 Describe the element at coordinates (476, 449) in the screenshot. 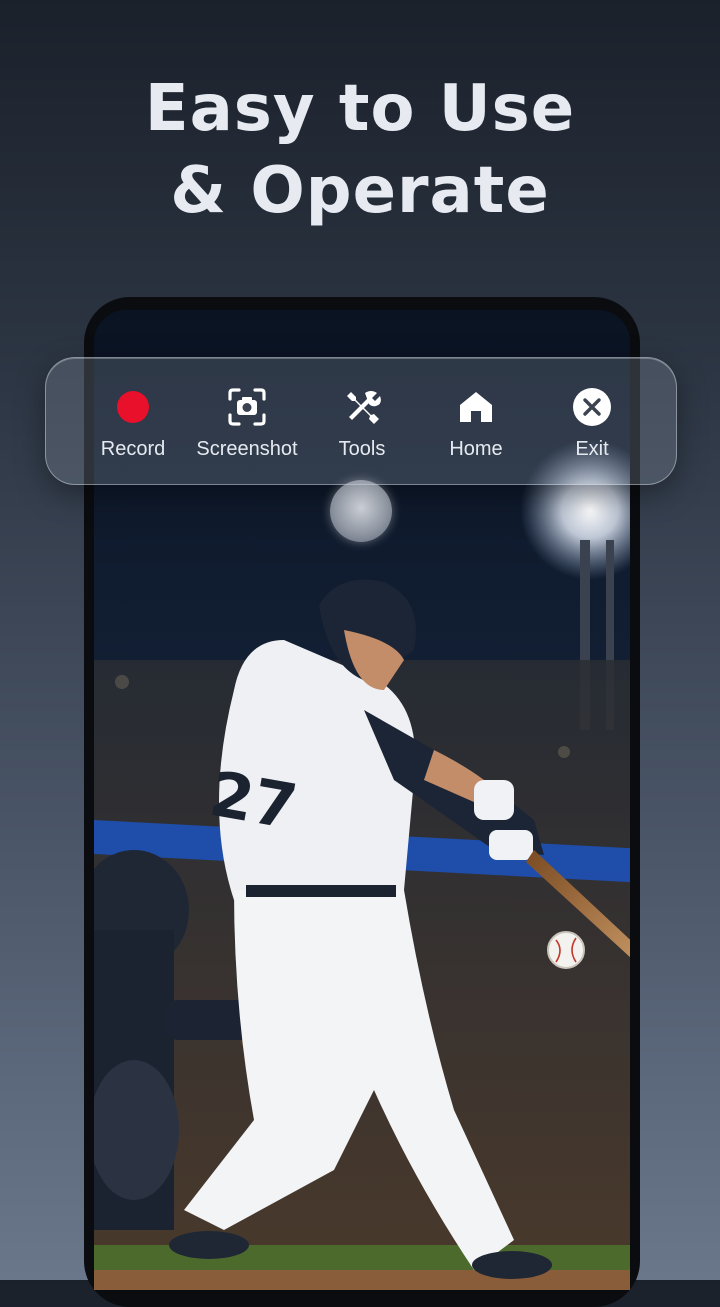

I see `home-label: Home` at that location.